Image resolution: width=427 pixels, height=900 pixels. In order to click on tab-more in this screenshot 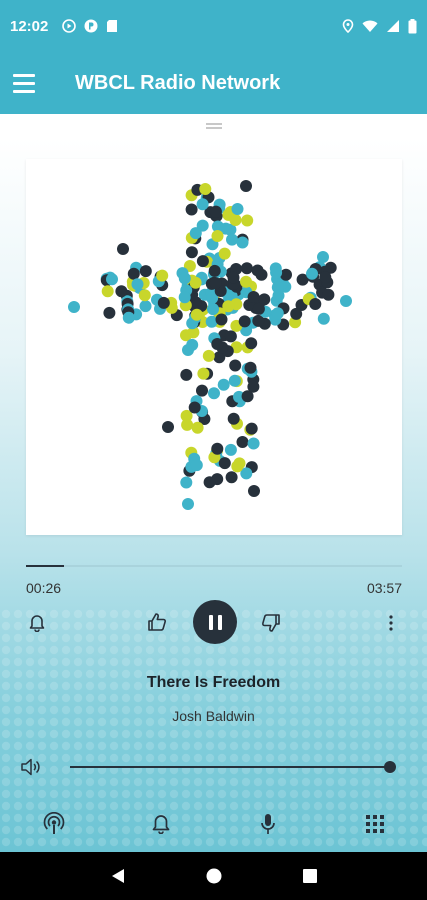, I will do `click(375, 824)`.